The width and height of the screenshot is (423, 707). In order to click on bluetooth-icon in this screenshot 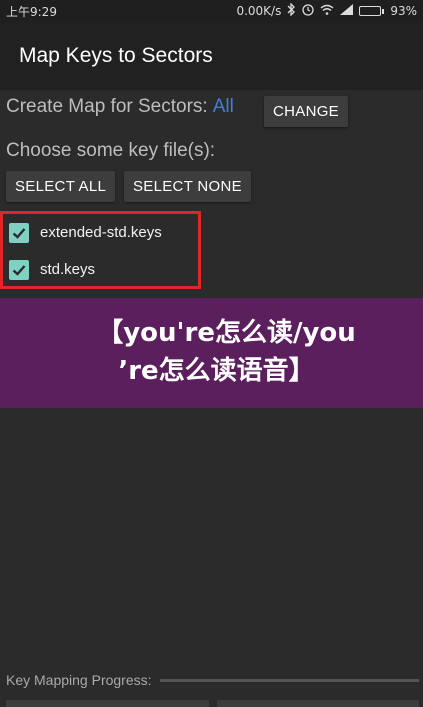, I will do `click(291, 10)`.